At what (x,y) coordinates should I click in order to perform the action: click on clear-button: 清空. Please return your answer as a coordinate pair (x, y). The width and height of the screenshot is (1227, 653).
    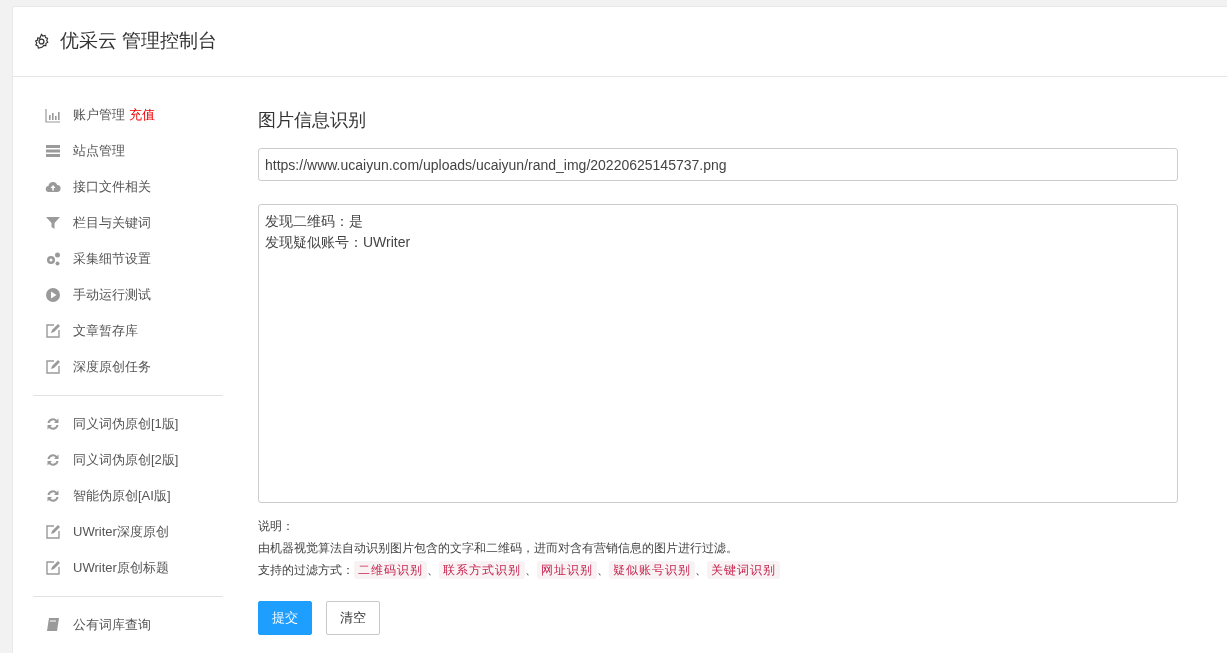
    Looking at the image, I should click on (353, 618).